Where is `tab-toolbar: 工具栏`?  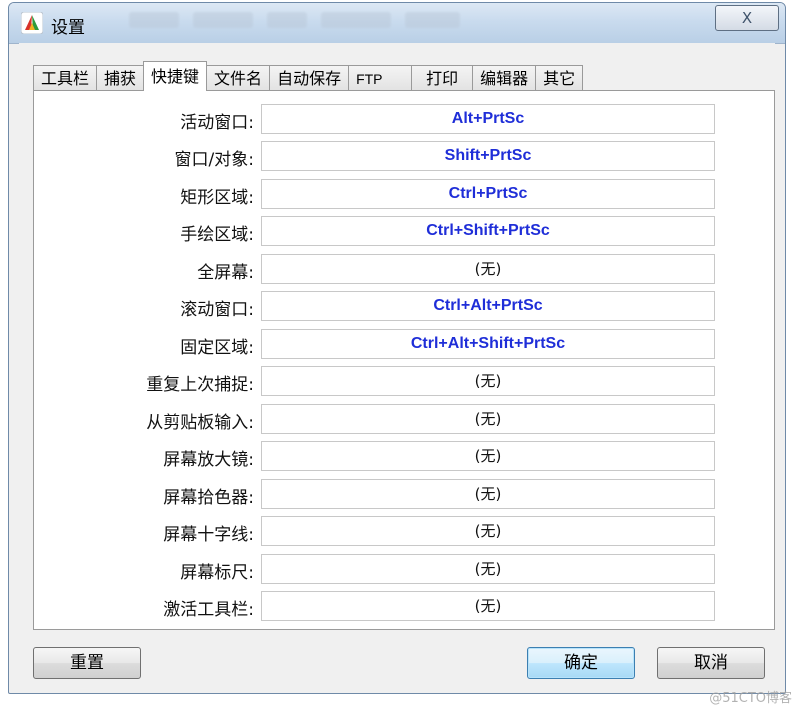 tab-toolbar: 工具栏 is located at coordinates (65, 78).